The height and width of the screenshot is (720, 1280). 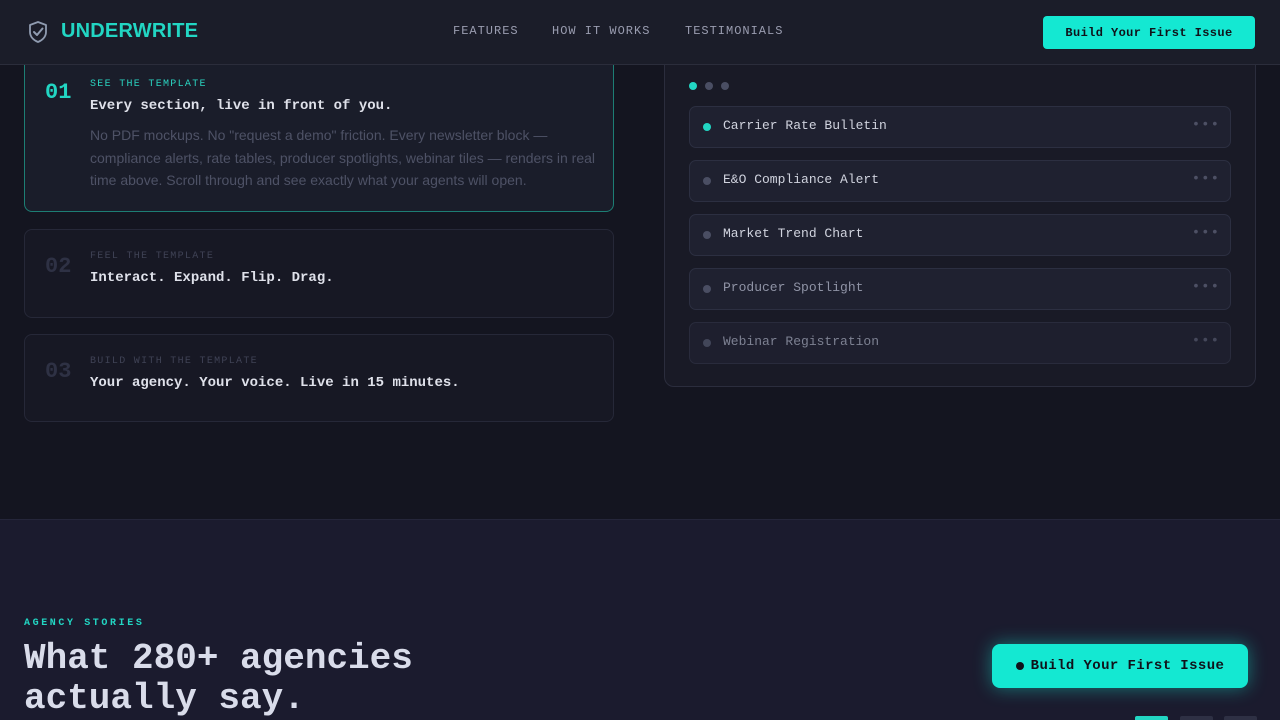 What do you see at coordinates (601, 31) in the screenshot?
I see `nav-how-it-works: HOW IT WORKS` at bounding box center [601, 31].